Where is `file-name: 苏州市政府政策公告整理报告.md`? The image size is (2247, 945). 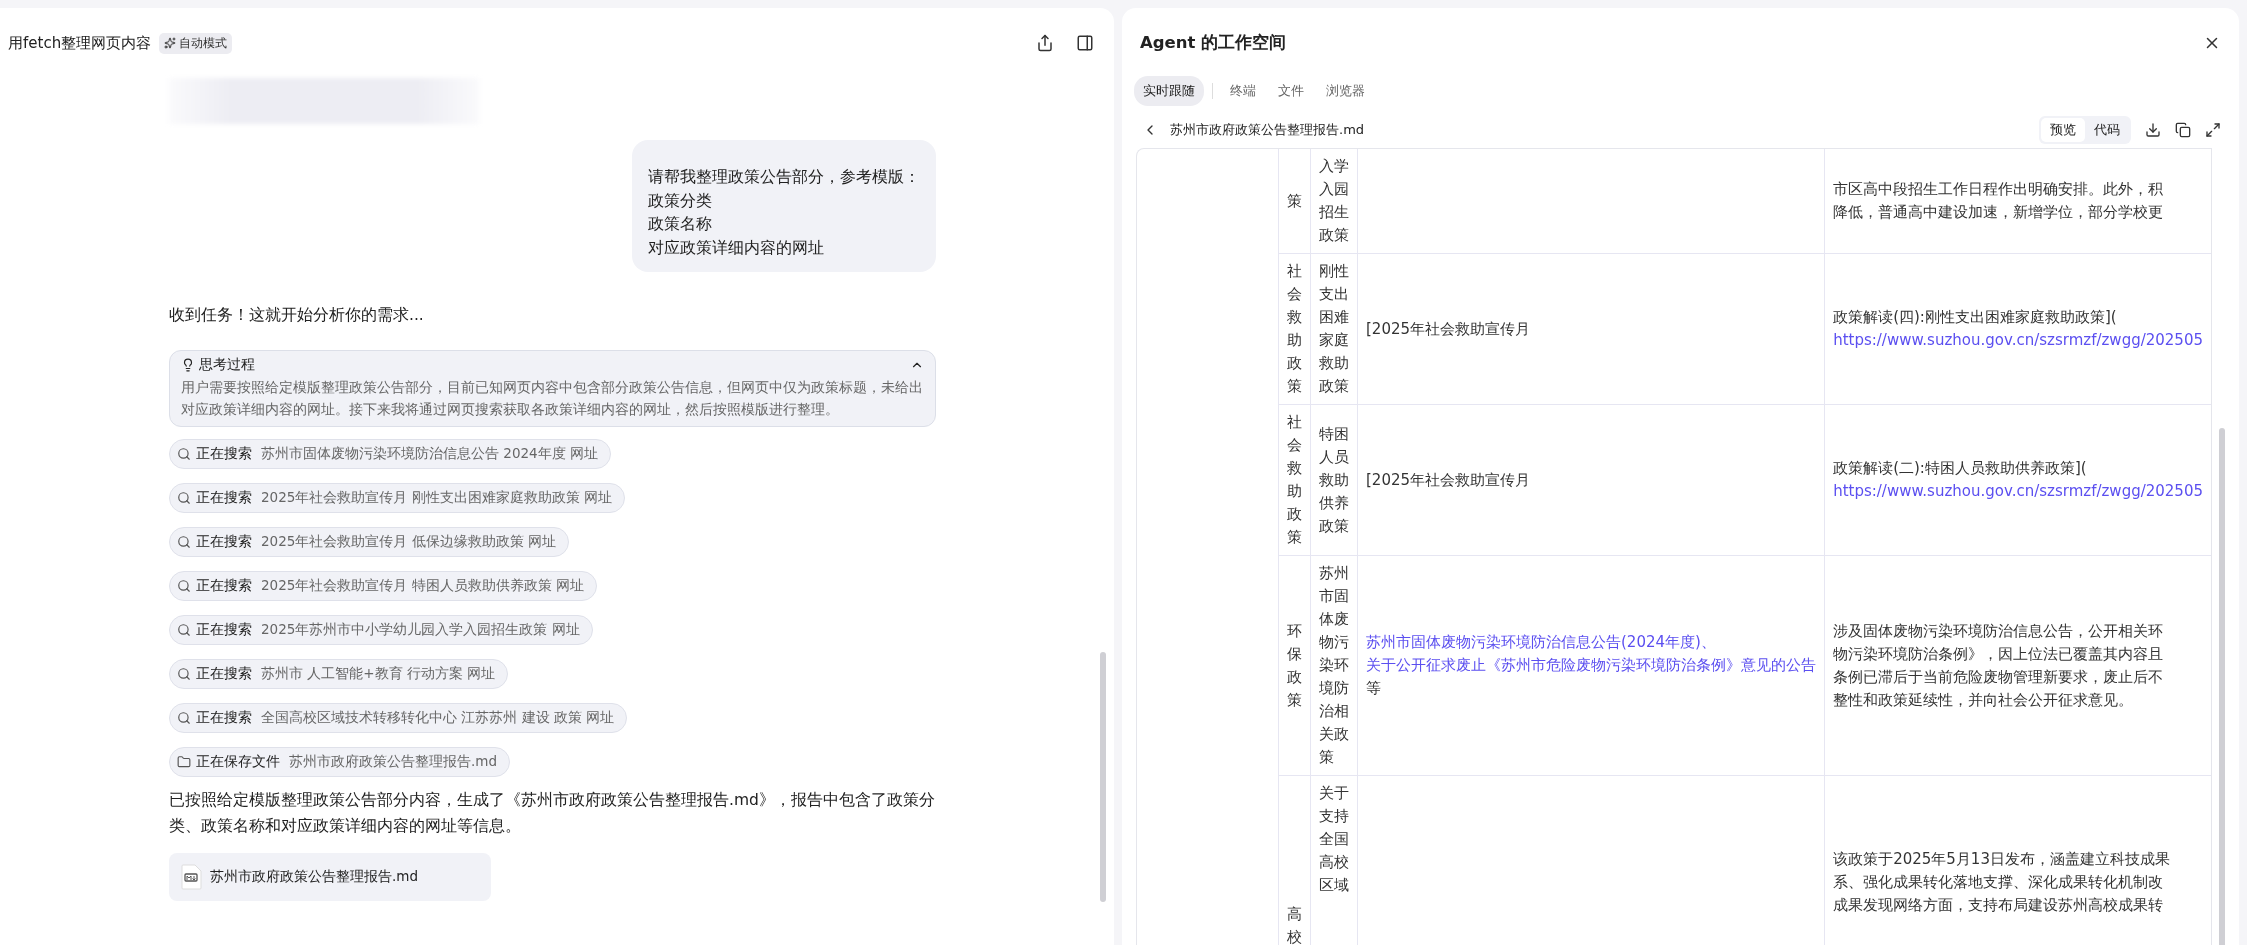
file-name: 苏州市政府政策公告整理报告.md is located at coordinates (1267, 130).